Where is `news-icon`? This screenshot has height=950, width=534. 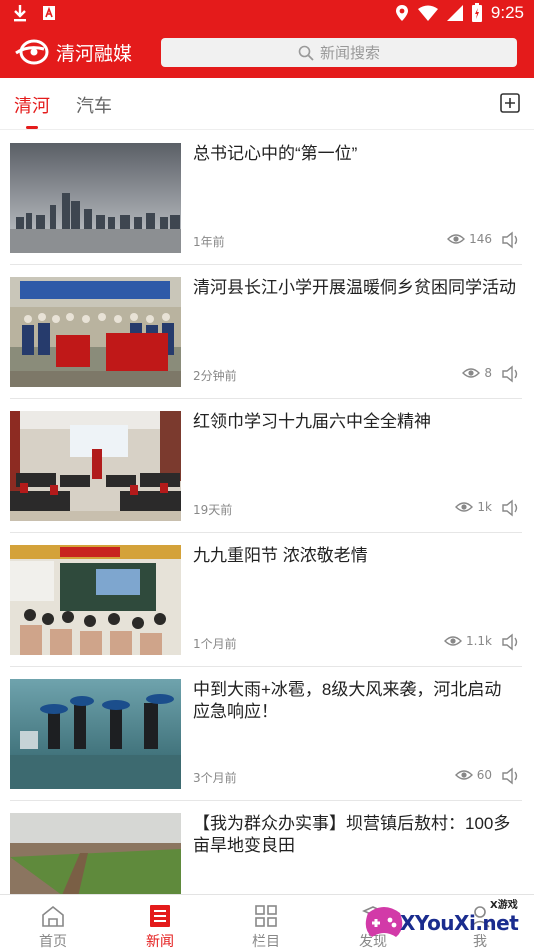
news-icon is located at coordinates (160, 916).